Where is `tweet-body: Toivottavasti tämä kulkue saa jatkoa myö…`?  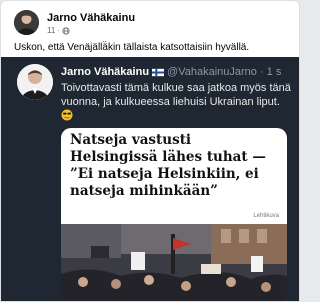
tweet-body: Toivottavasti tämä kulkue saa jatkoa myö… is located at coordinates (177, 102).